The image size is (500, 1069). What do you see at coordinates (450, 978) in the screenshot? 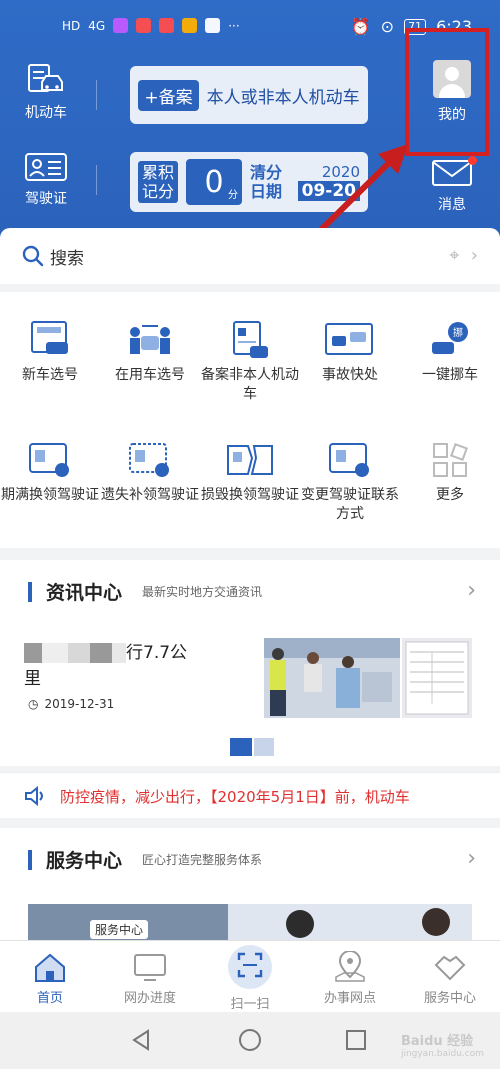
I see `nav-service-center: 服务中心` at bounding box center [450, 978].